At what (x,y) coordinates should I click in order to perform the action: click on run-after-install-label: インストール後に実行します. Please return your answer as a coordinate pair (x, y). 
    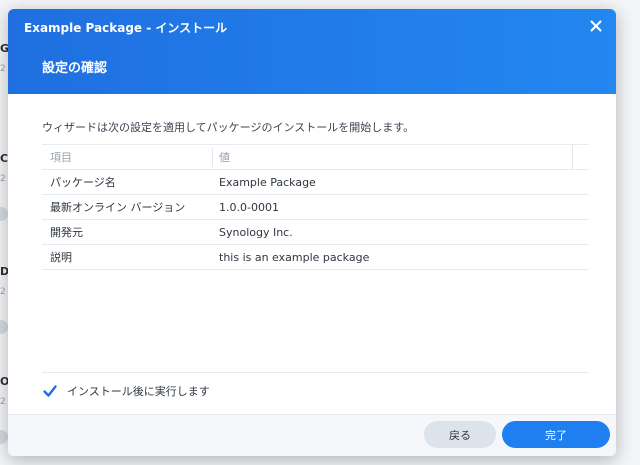
    Looking at the image, I should click on (138, 391).